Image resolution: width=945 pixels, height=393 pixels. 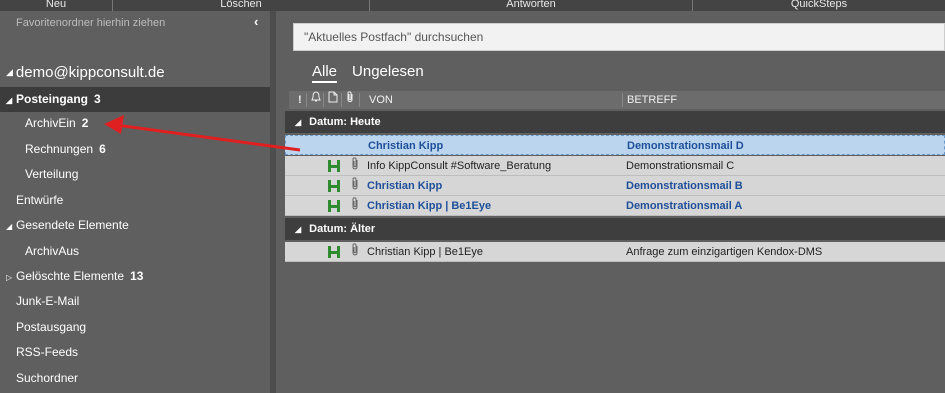 I want to click on unread-count: 2, so click(x=85, y=123).